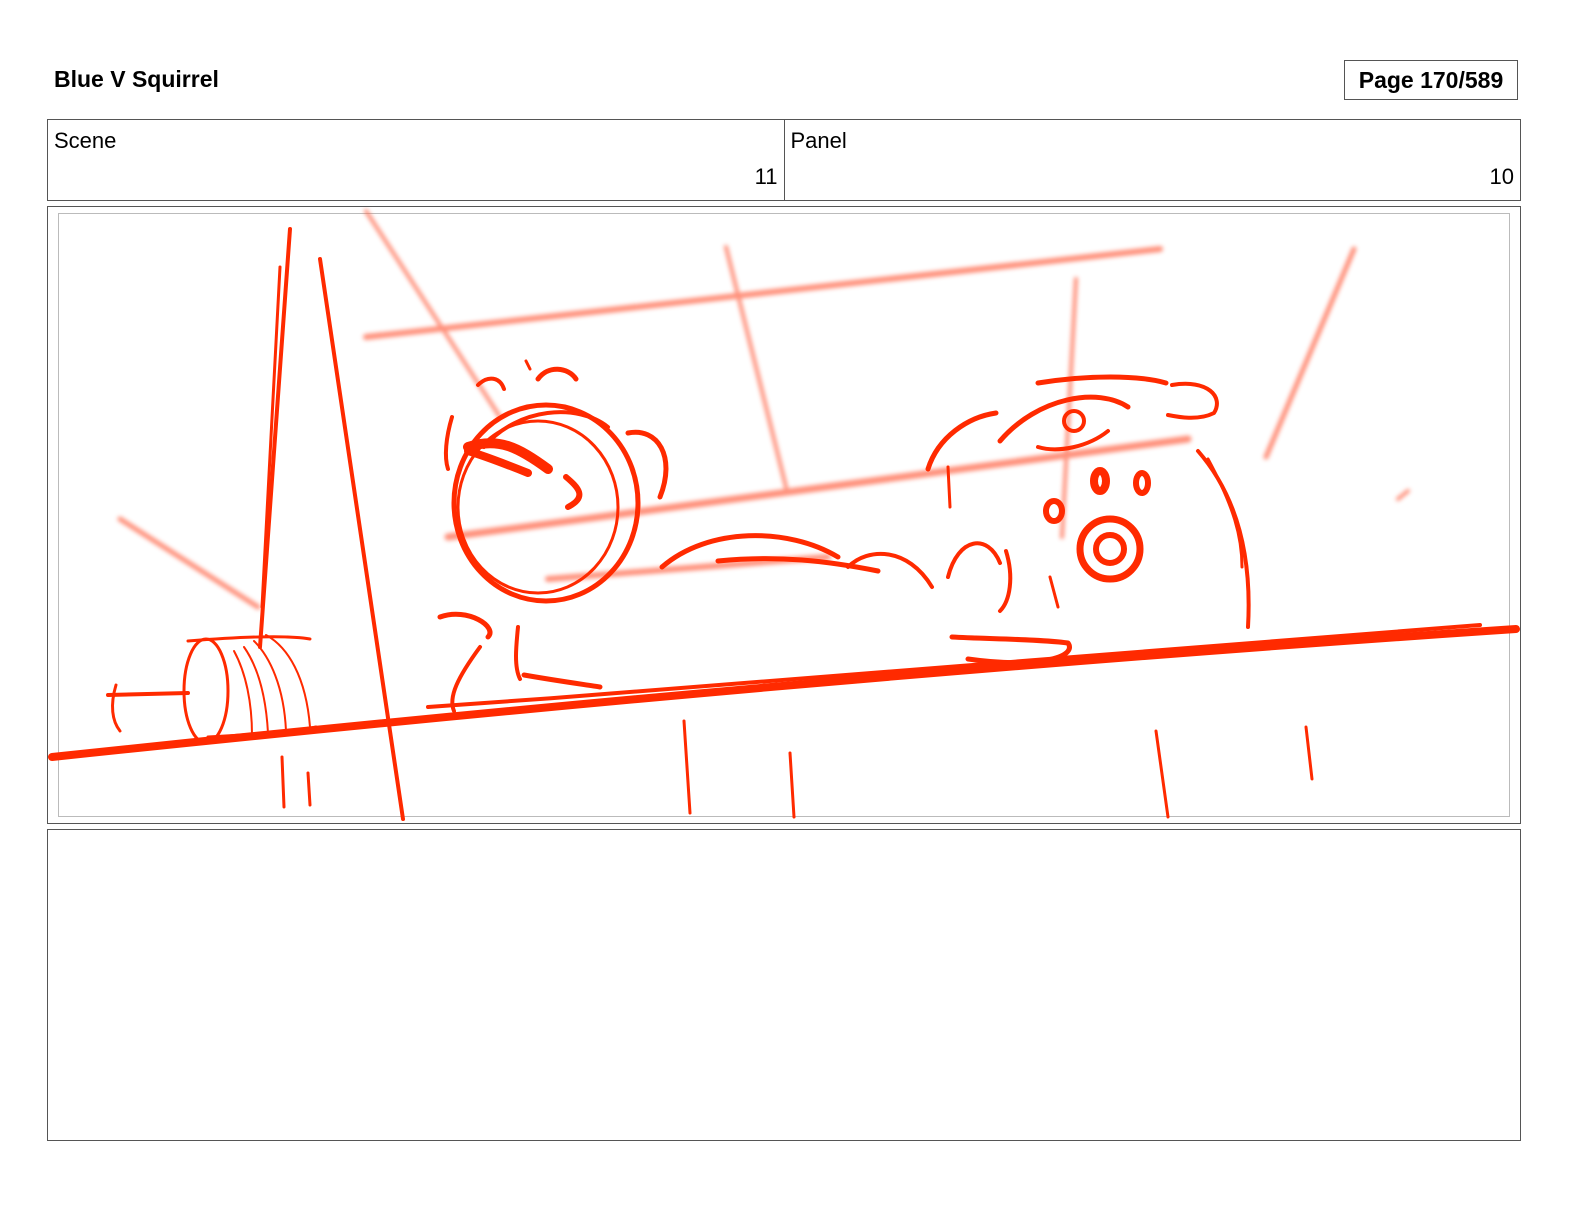  I want to click on page-number-badge: Page 170/589, so click(1431, 80).